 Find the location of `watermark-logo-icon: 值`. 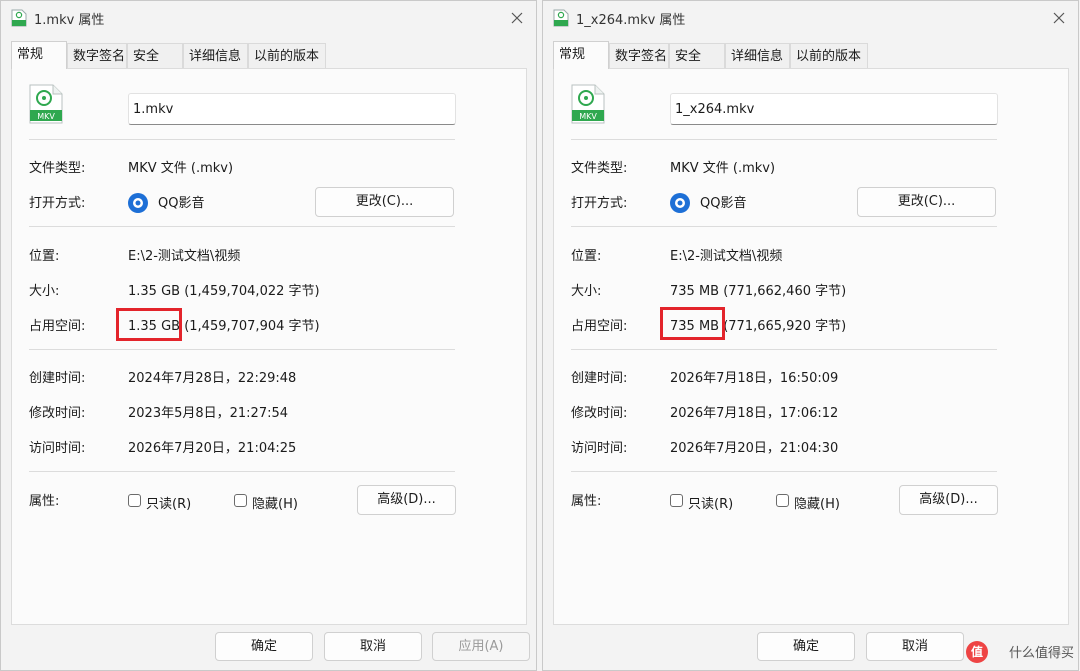

watermark-logo-icon: 值 is located at coordinates (977, 652).